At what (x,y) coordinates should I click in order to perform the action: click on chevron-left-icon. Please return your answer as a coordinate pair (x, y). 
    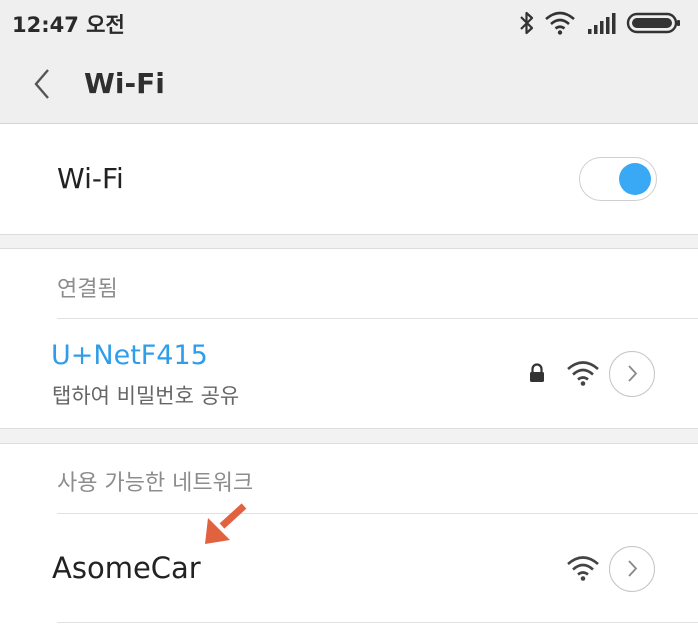
    Looking at the image, I should click on (41, 84).